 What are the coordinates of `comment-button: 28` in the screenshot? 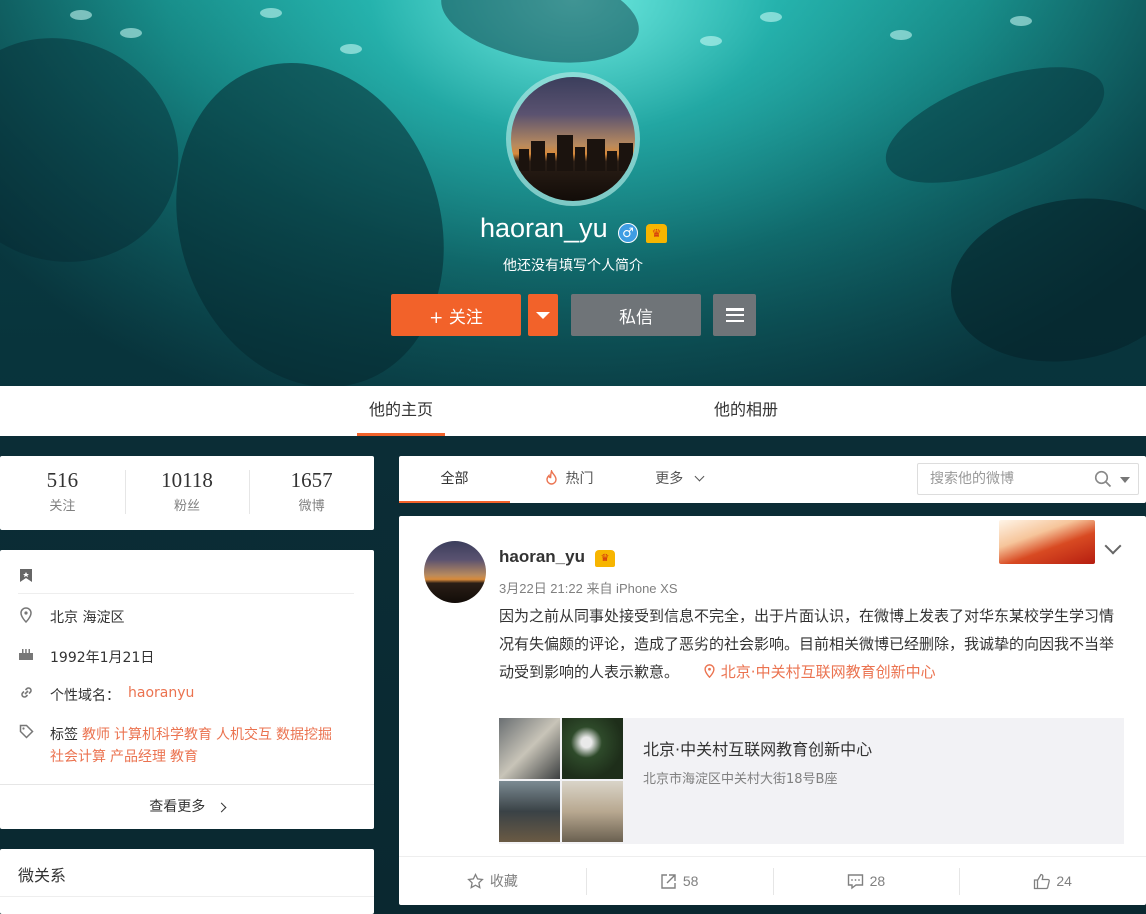 It's located at (866, 881).